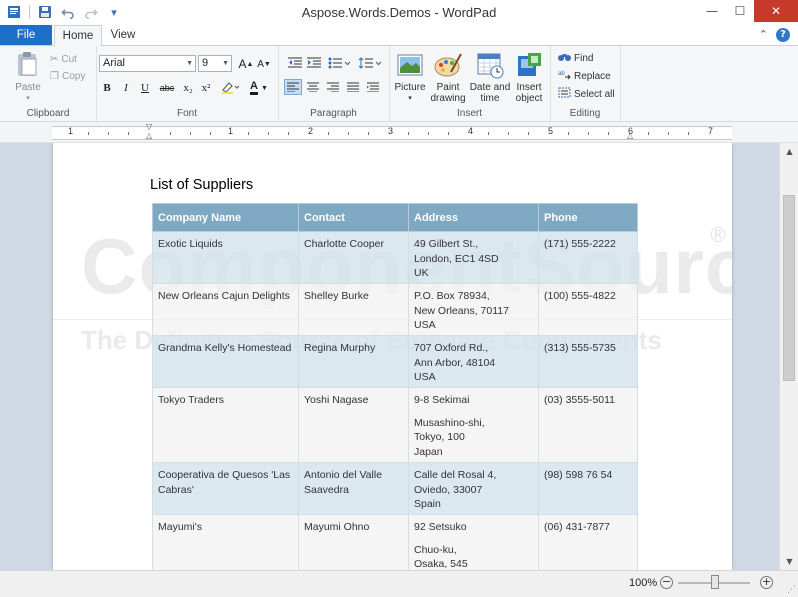 This screenshot has height=597, width=798. I want to click on align-center-button, so click(313, 87).